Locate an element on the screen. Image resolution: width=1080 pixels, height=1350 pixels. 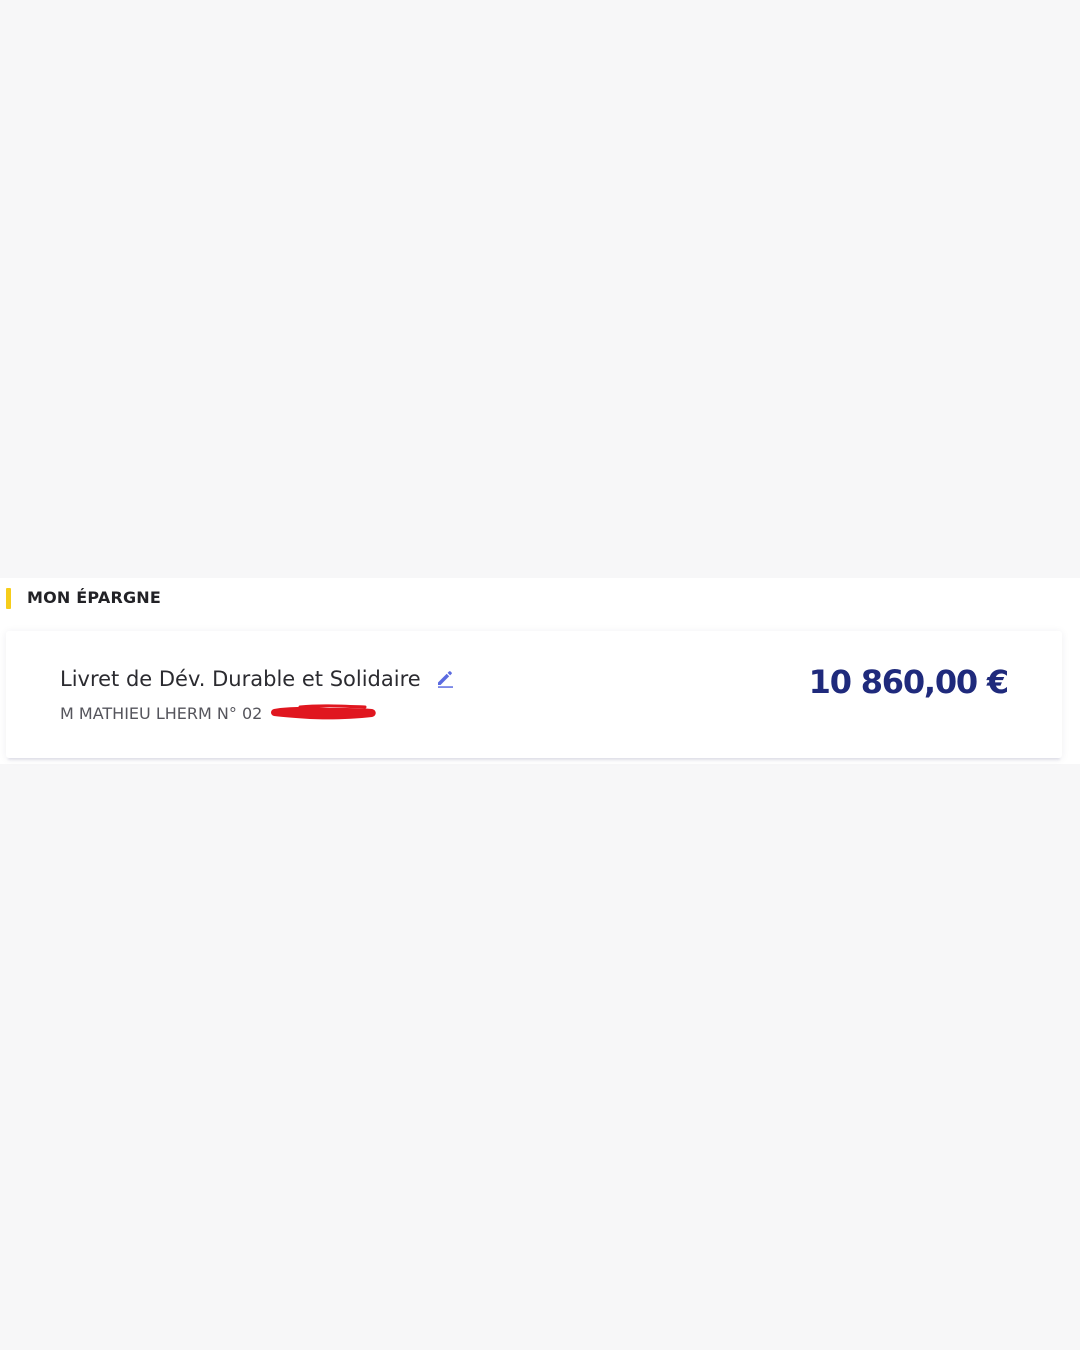
section-header: MON ÉPARGNE is located at coordinates (540, 600).